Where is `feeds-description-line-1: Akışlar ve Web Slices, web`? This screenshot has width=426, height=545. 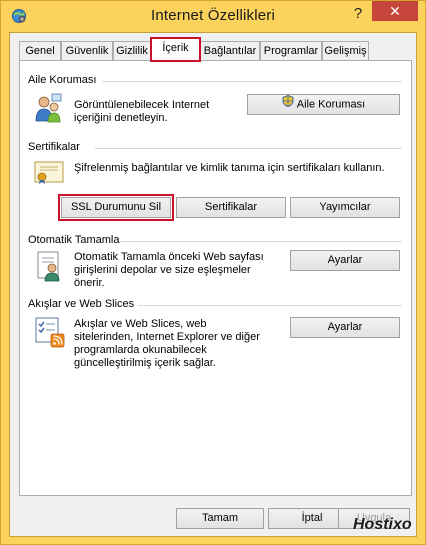
feeds-description-line-1: Akışlar ve Web Slices, web is located at coordinates (140, 324).